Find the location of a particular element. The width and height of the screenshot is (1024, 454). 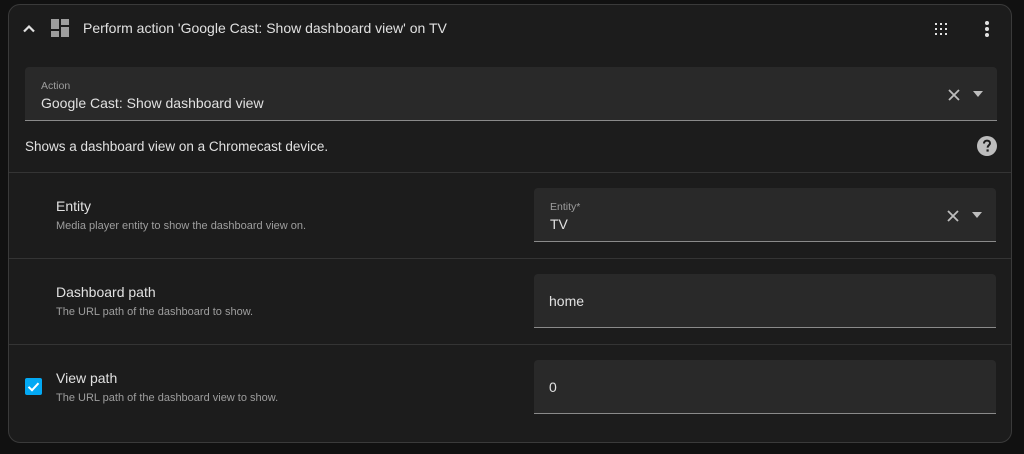

collapse-button is located at coordinates (29, 29).